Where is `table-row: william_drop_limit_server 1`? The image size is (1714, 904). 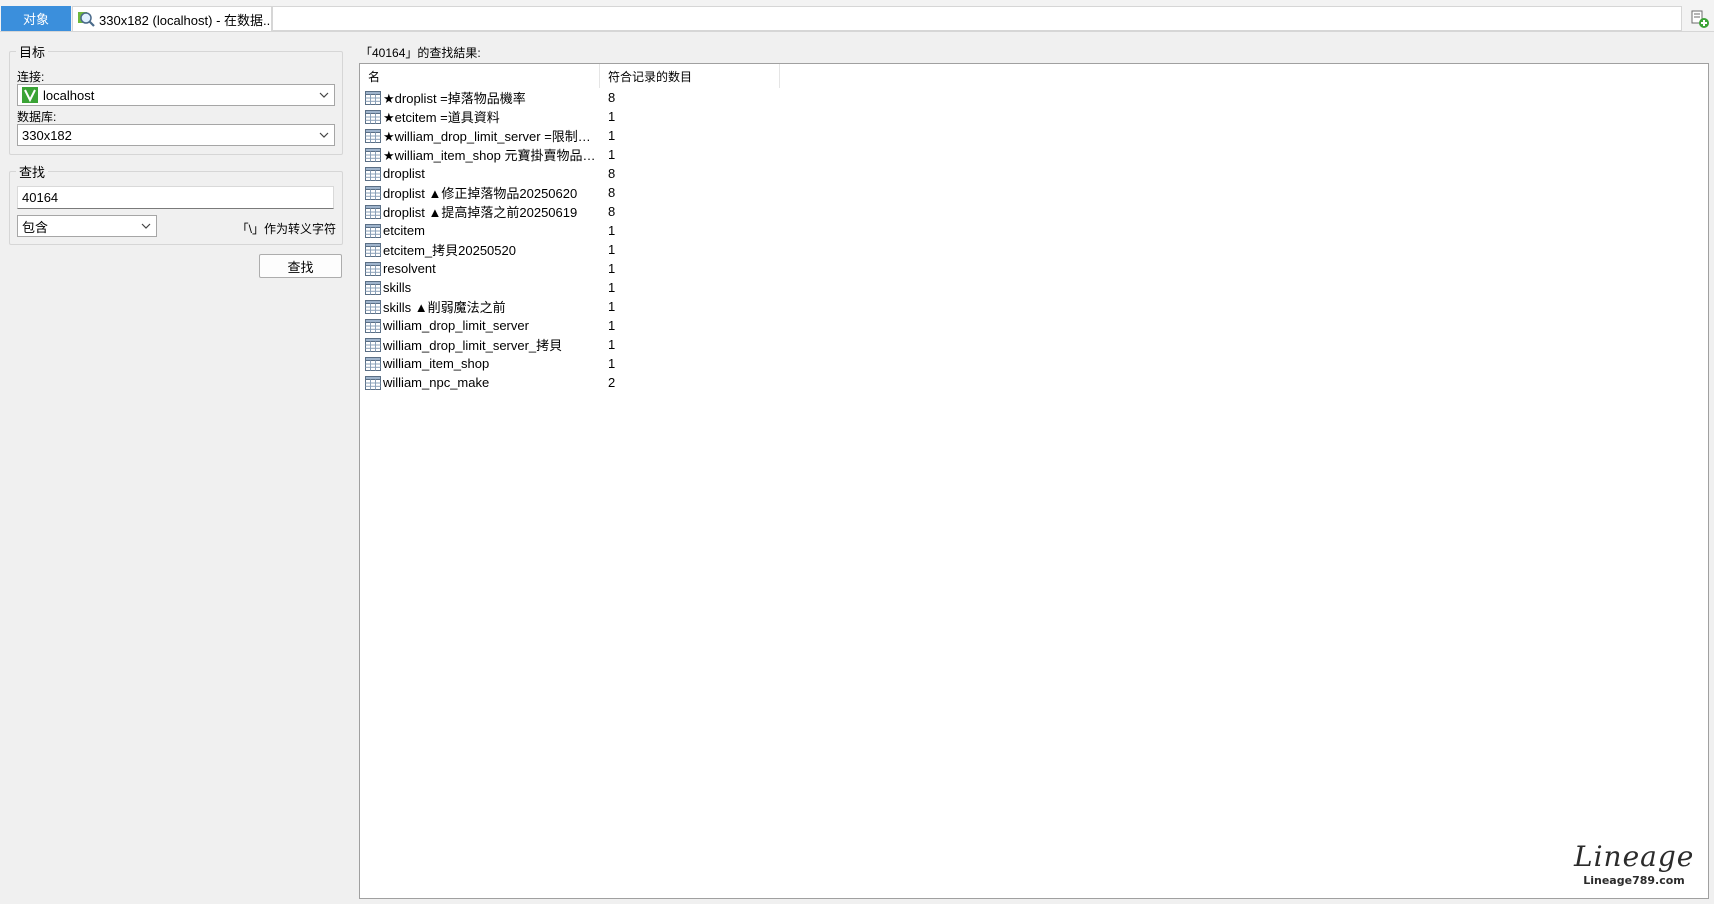
table-row: william_drop_limit_server 1 is located at coordinates (487, 325).